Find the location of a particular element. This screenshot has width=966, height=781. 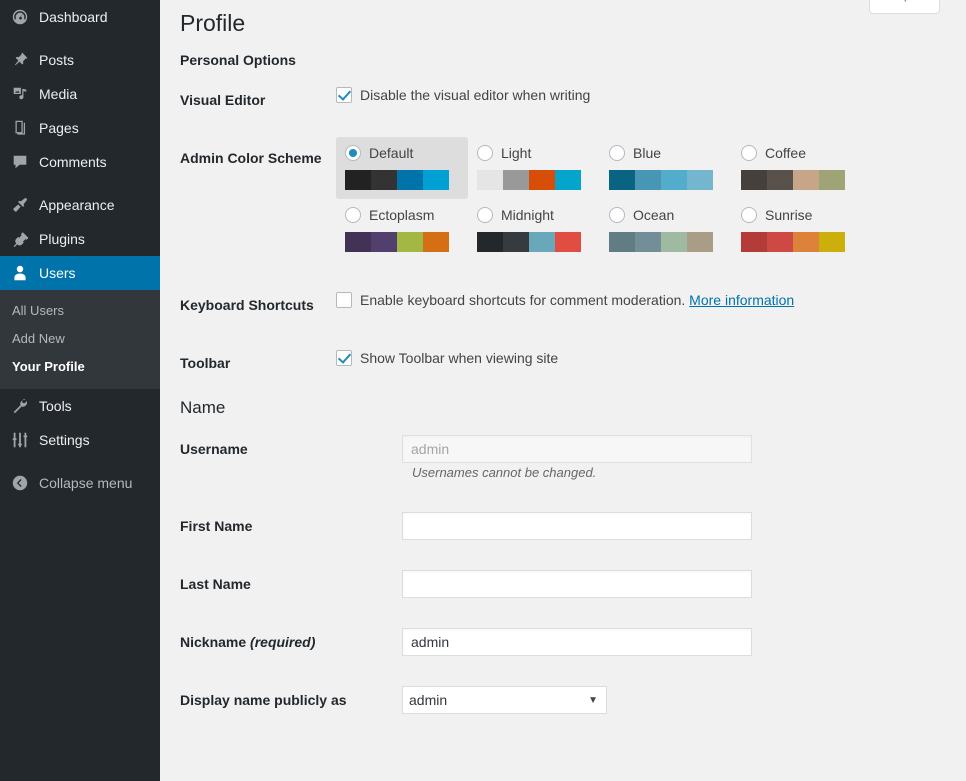

keyboard-shortcuts-checkbox is located at coordinates (344, 299).